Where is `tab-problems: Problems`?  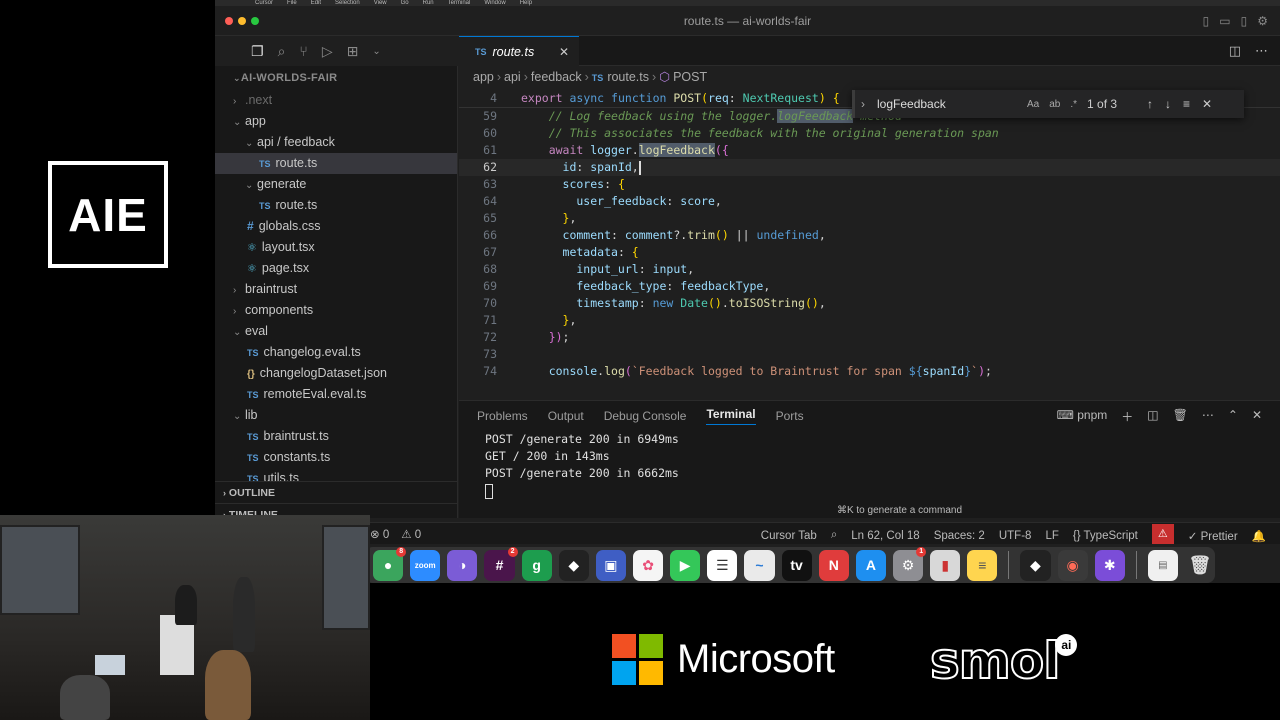
tab-problems: Problems is located at coordinates (502, 416).